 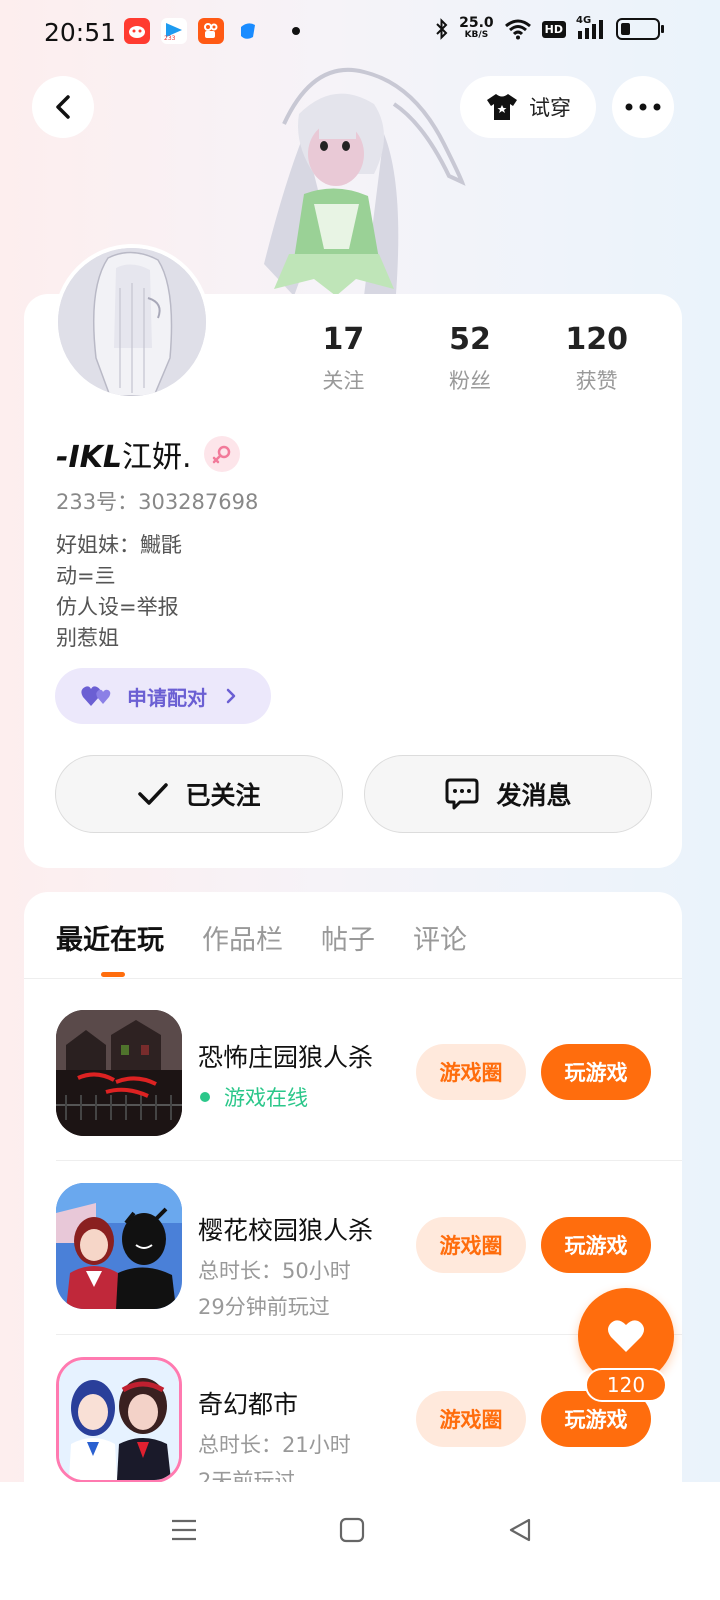 I want to click on game-last-played: 29分钟前玩过, so click(x=264, y=1307).